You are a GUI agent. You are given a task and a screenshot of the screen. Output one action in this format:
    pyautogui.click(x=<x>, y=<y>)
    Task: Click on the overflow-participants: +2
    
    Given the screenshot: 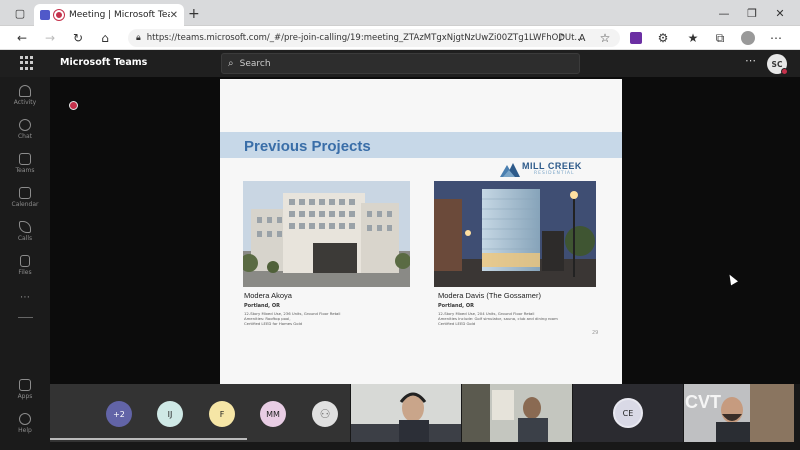 What is the action you would take?
    pyautogui.click(x=119, y=414)
    